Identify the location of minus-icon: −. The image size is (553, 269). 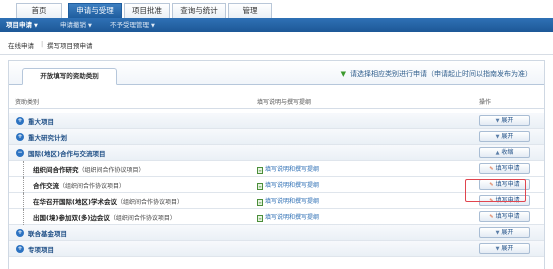
(20, 153).